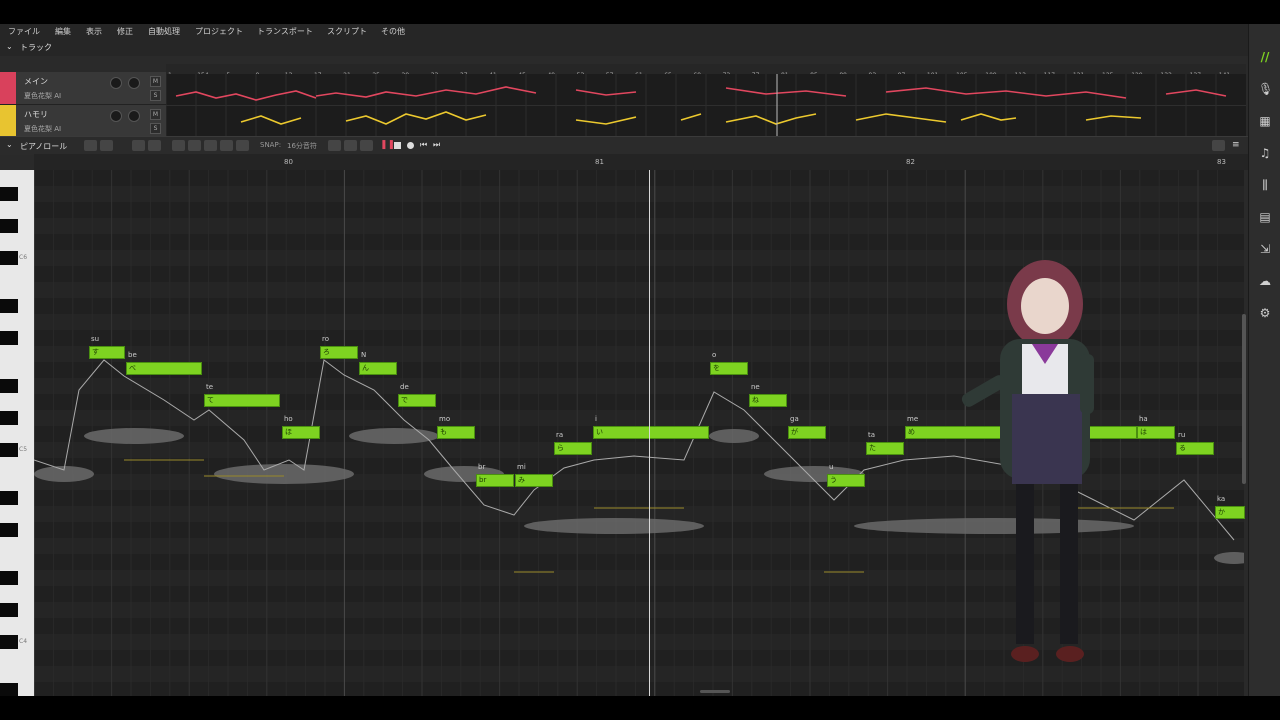  I want to click on snap-select: 16分音符, so click(302, 146).